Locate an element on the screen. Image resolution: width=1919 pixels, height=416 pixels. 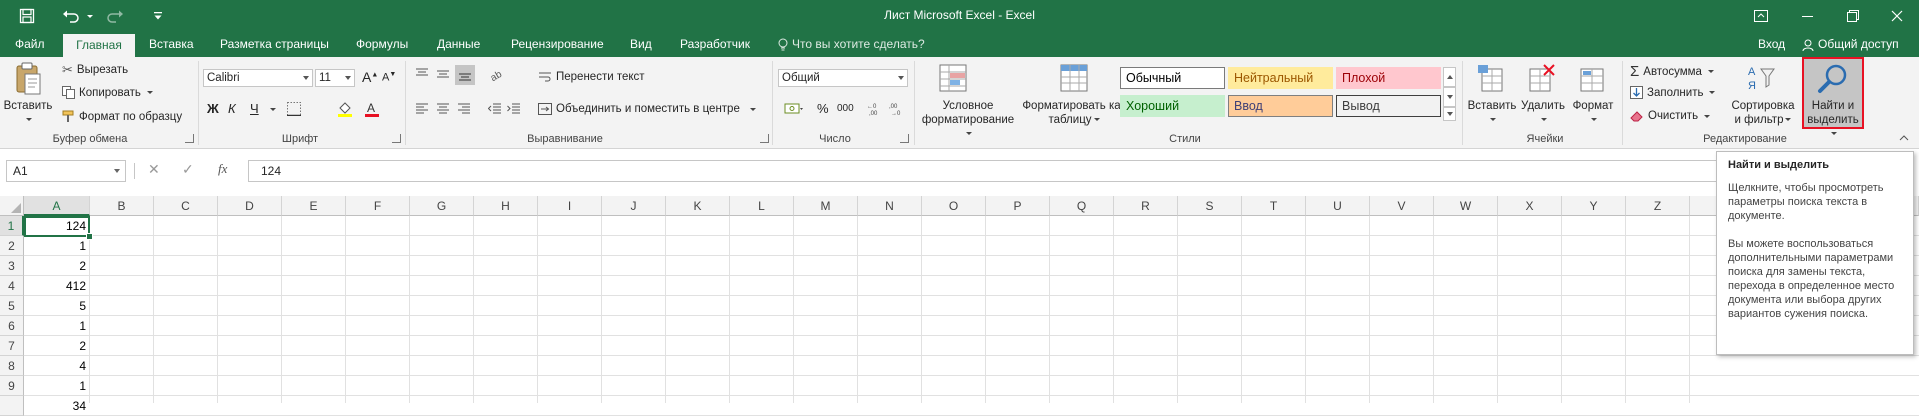
column-header-n: N is located at coordinates (890, 206).